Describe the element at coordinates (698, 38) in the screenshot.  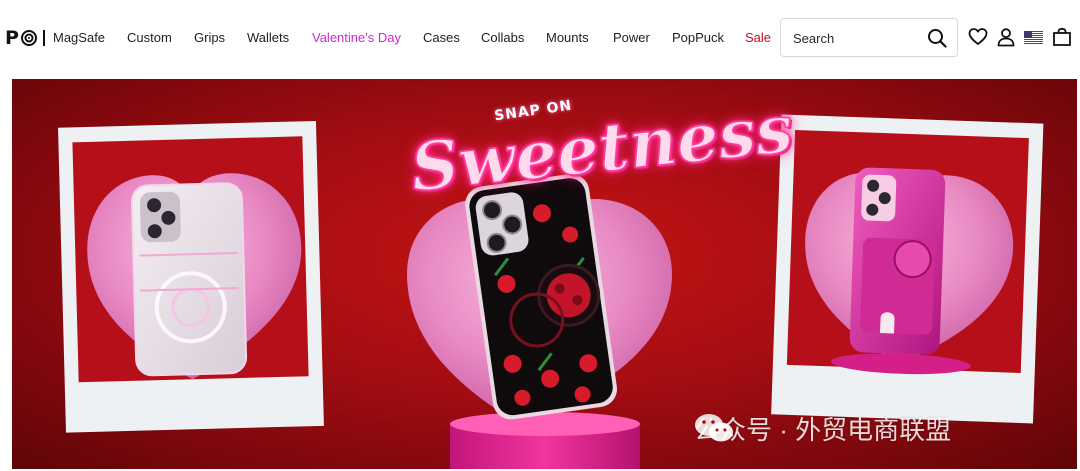
I see `nav-item-poppuck: PopPuck` at that location.